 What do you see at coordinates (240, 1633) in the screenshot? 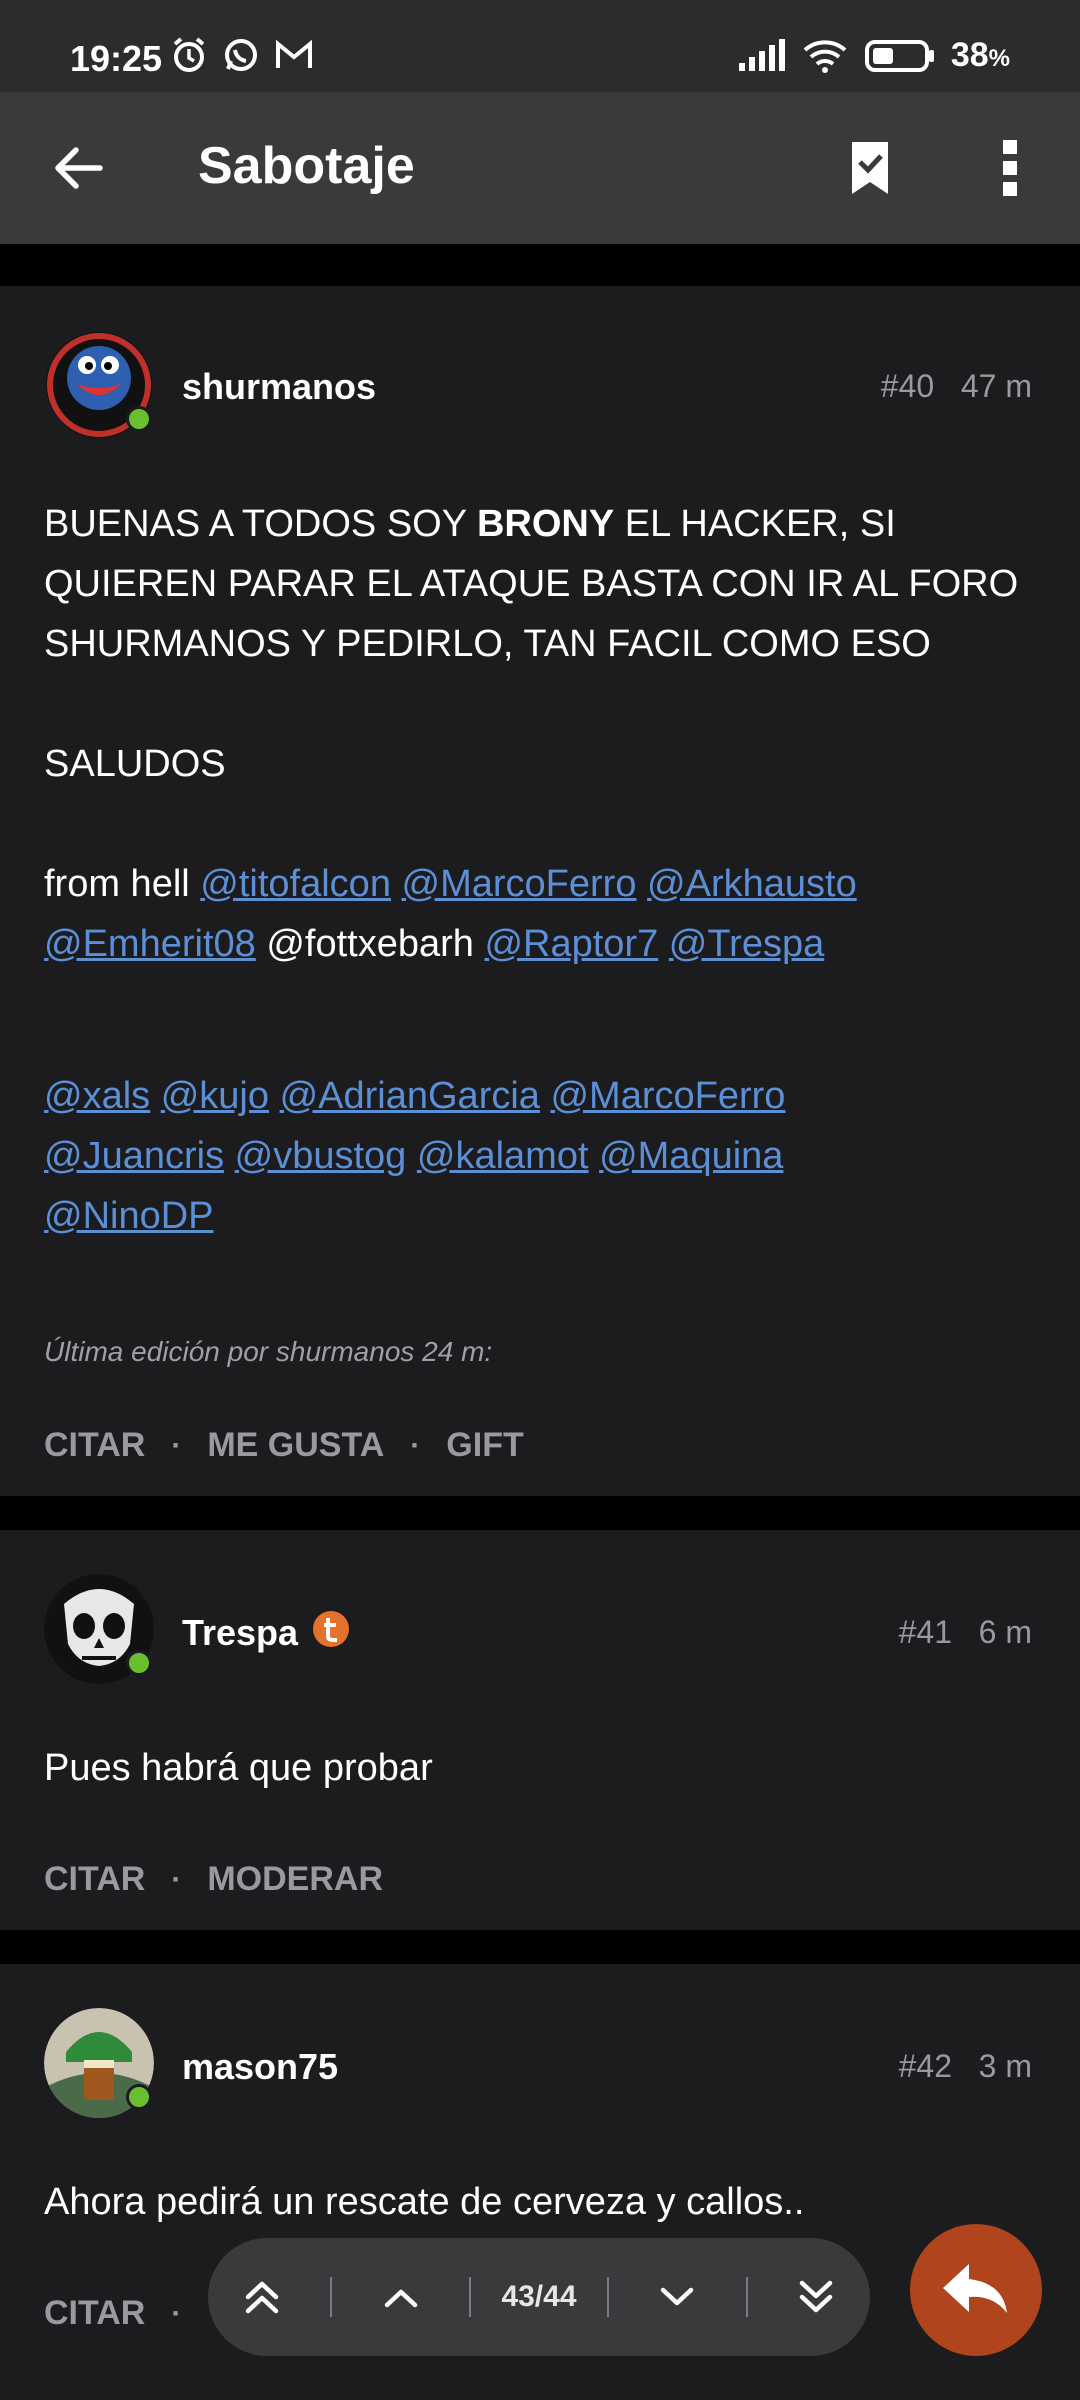
I see `post-author: Trespa` at bounding box center [240, 1633].